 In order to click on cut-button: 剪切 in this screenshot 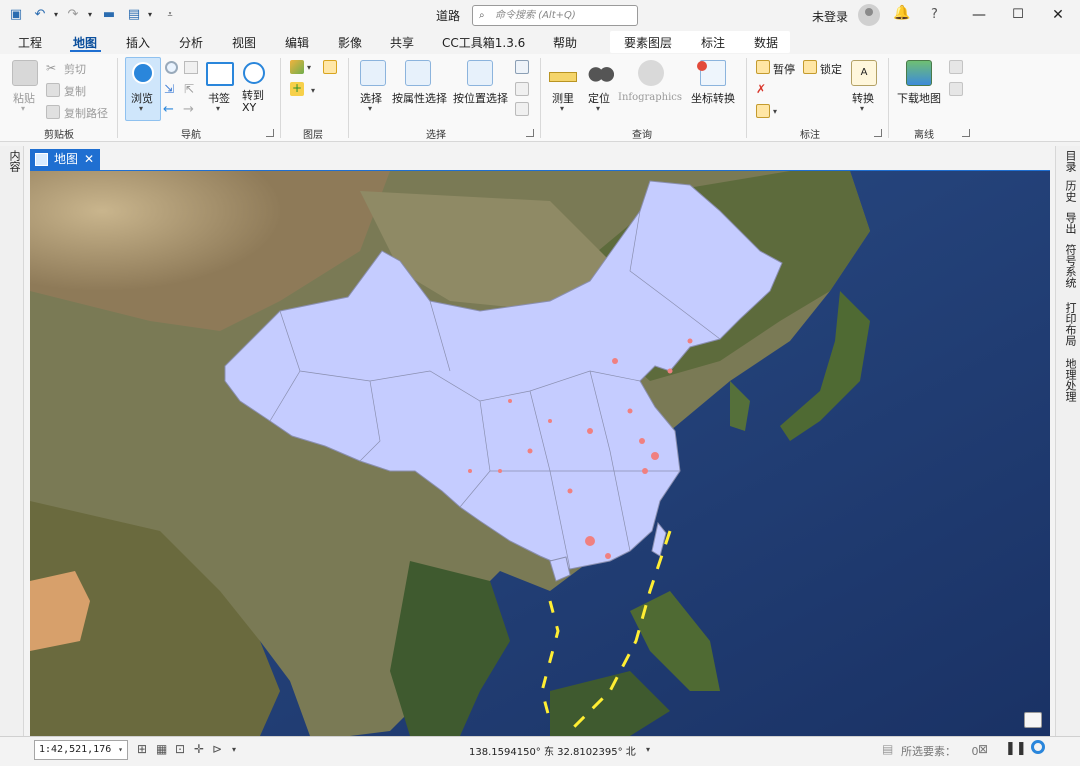, I will do `click(75, 69)`.